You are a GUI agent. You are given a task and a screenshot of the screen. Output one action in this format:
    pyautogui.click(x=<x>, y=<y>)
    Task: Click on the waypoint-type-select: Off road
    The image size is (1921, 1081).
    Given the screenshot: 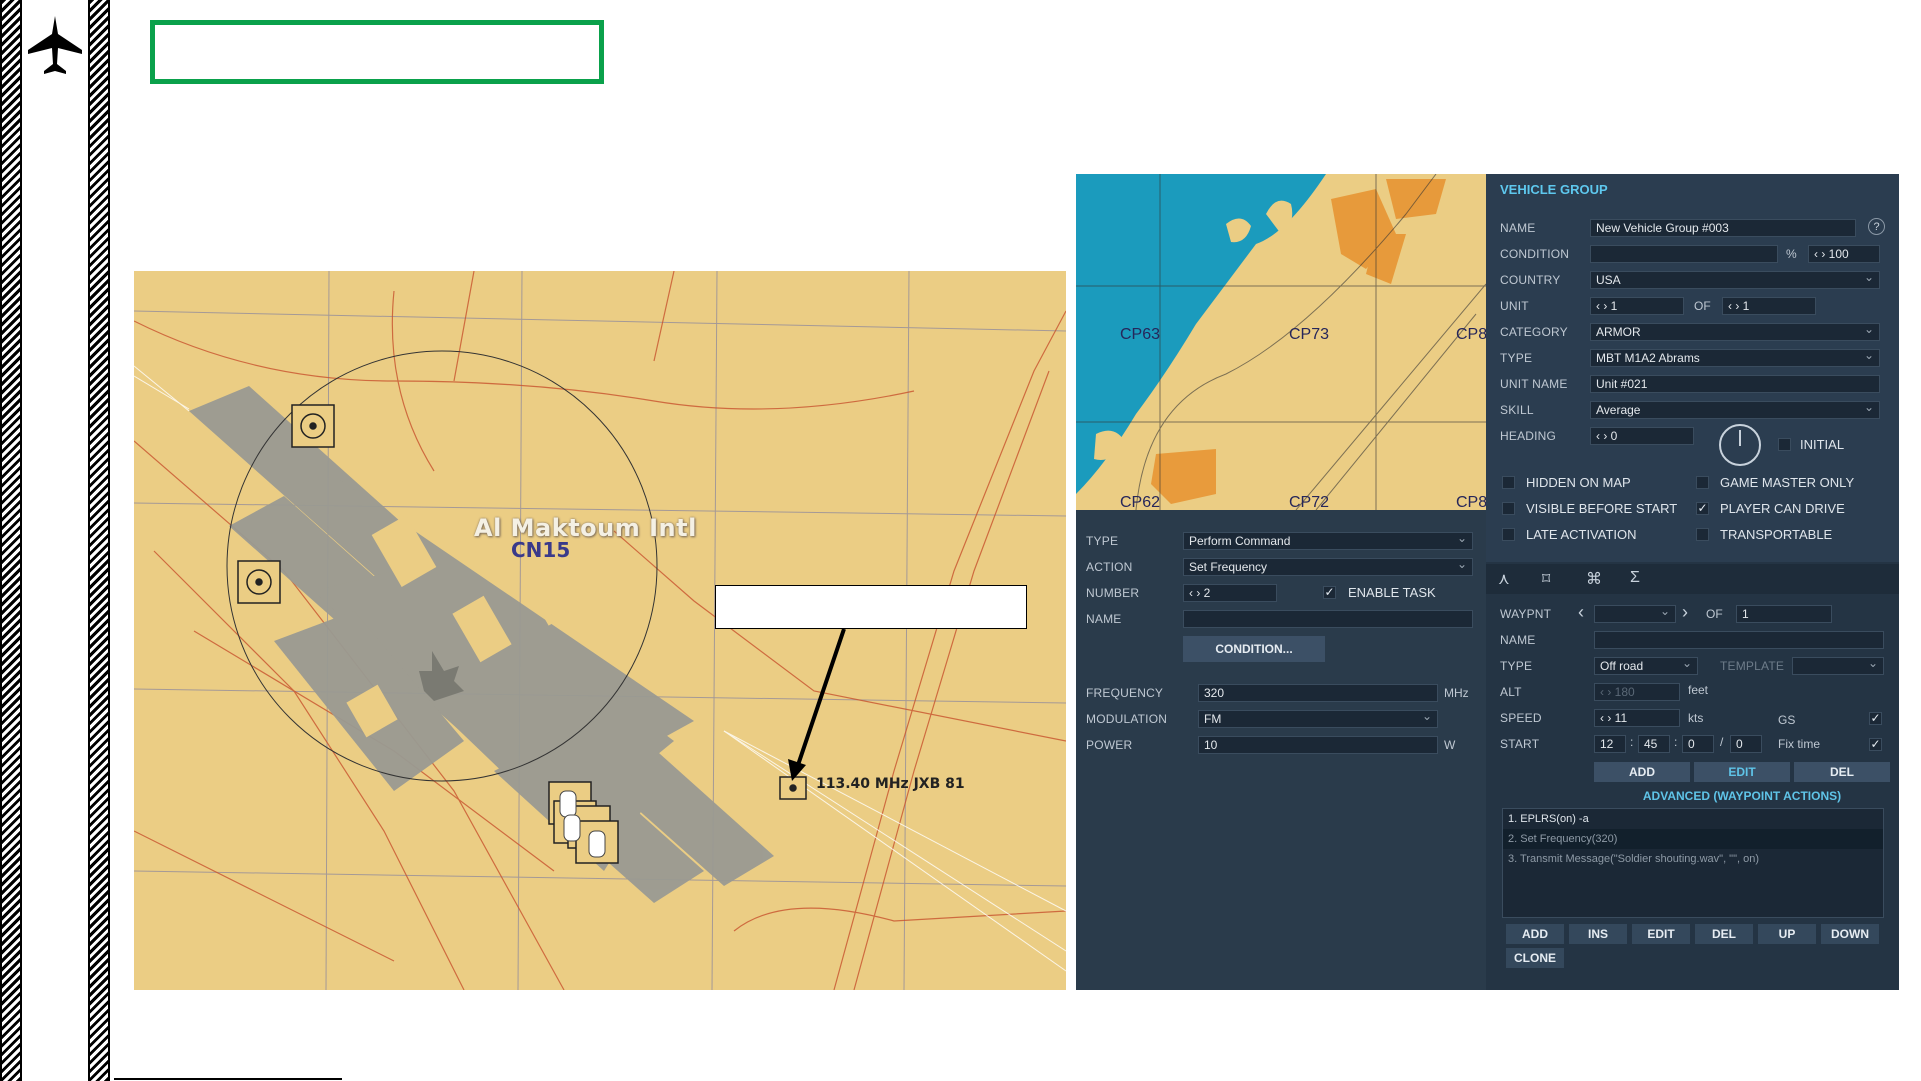 What is the action you would take?
    pyautogui.click(x=1646, y=666)
    